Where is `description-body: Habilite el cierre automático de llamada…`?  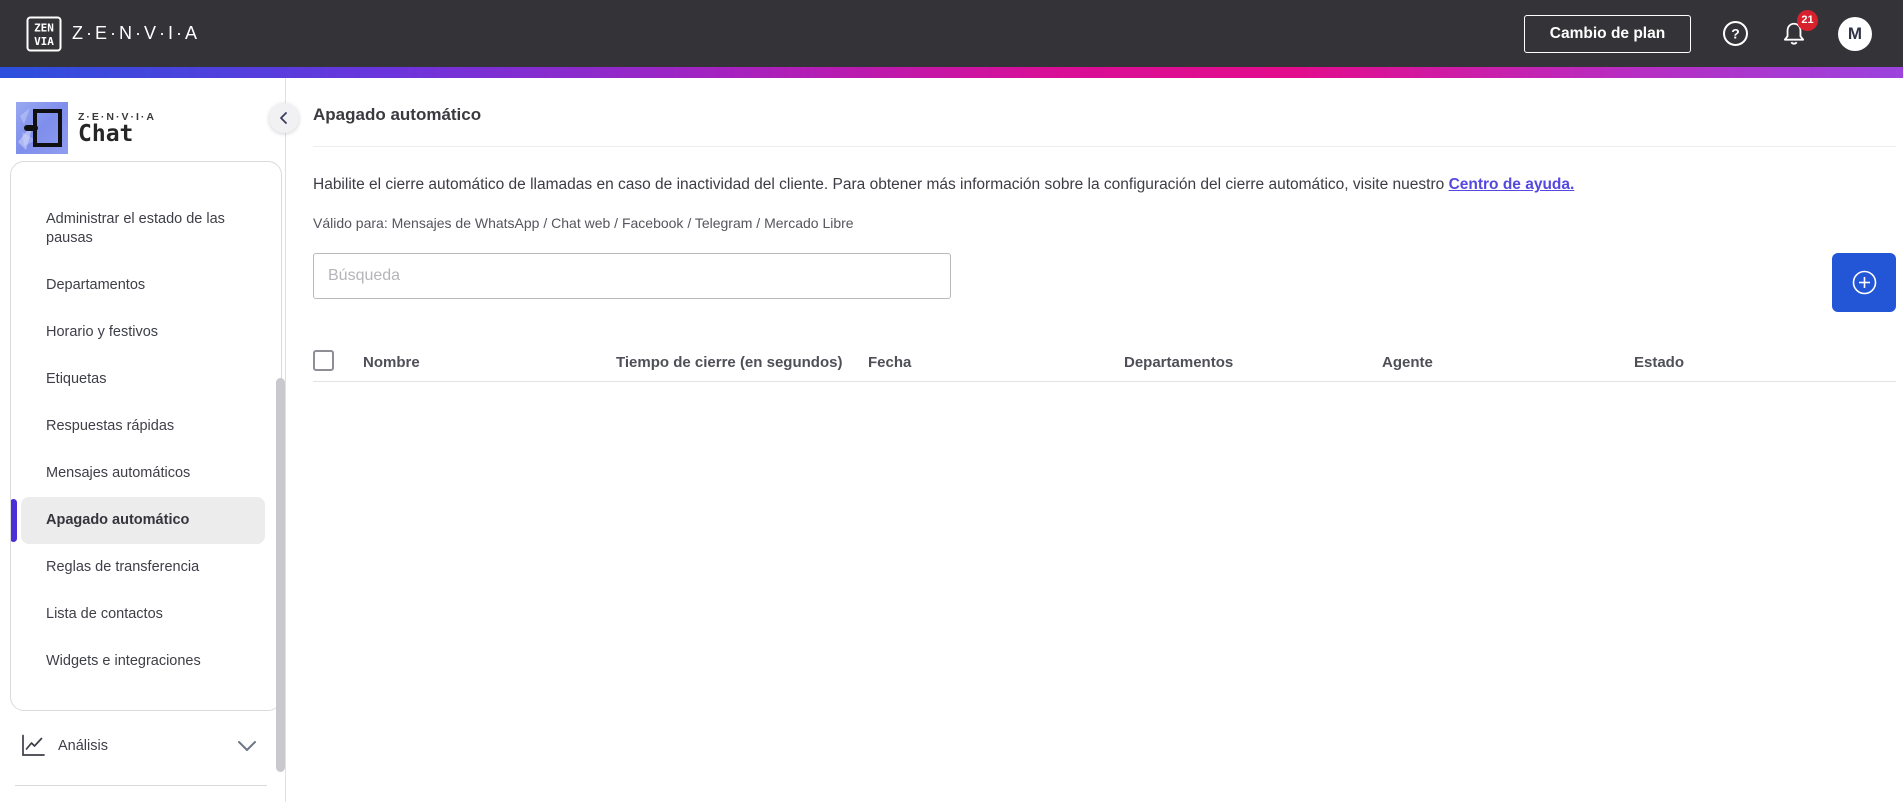
description-body: Habilite el cierre automático de llamada… is located at coordinates (879, 184).